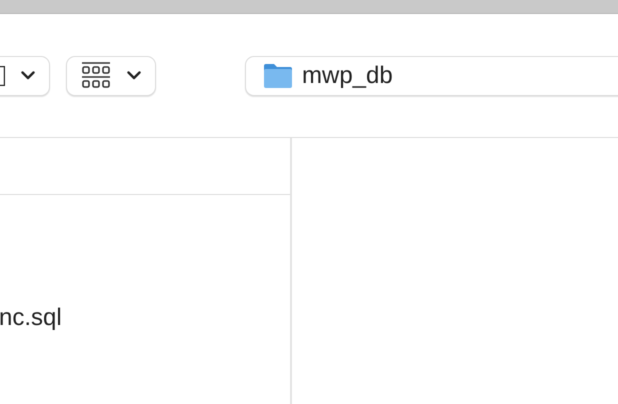  What do you see at coordinates (347, 76) in the screenshot?
I see `folder-name: mwp_db` at bounding box center [347, 76].